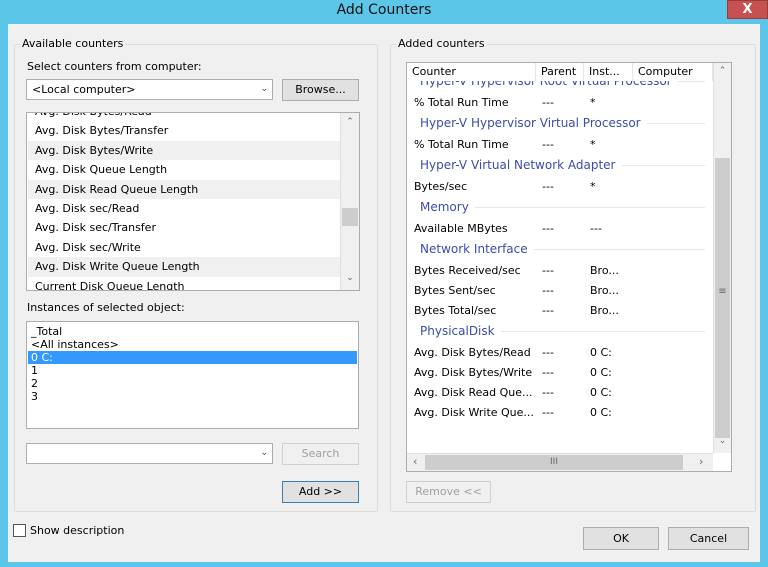 The height and width of the screenshot is (567, 768). I want to click on computer-select: <Local computer> ⌄, so click(149, 89).